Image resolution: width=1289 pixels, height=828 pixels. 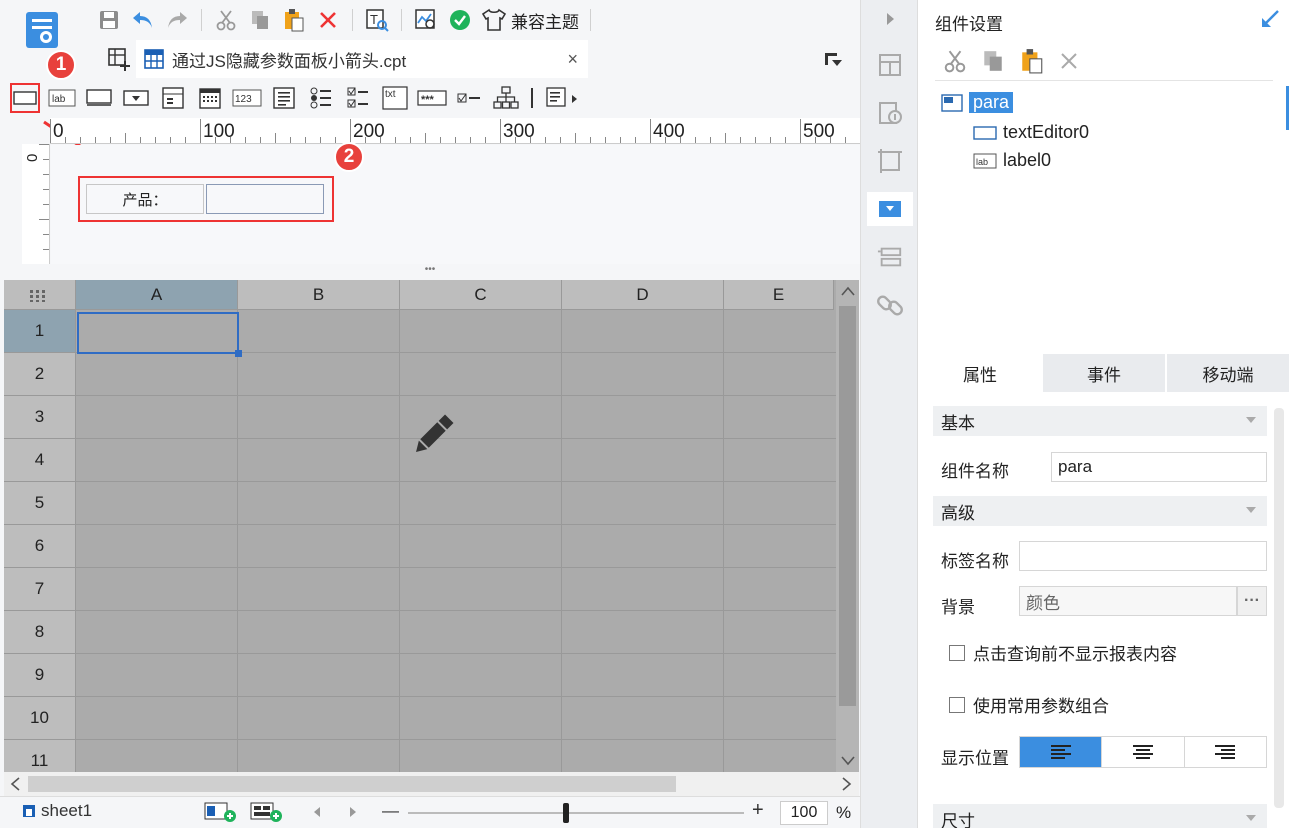 I want to click on row-header: 1, so click(x=40, y=331).